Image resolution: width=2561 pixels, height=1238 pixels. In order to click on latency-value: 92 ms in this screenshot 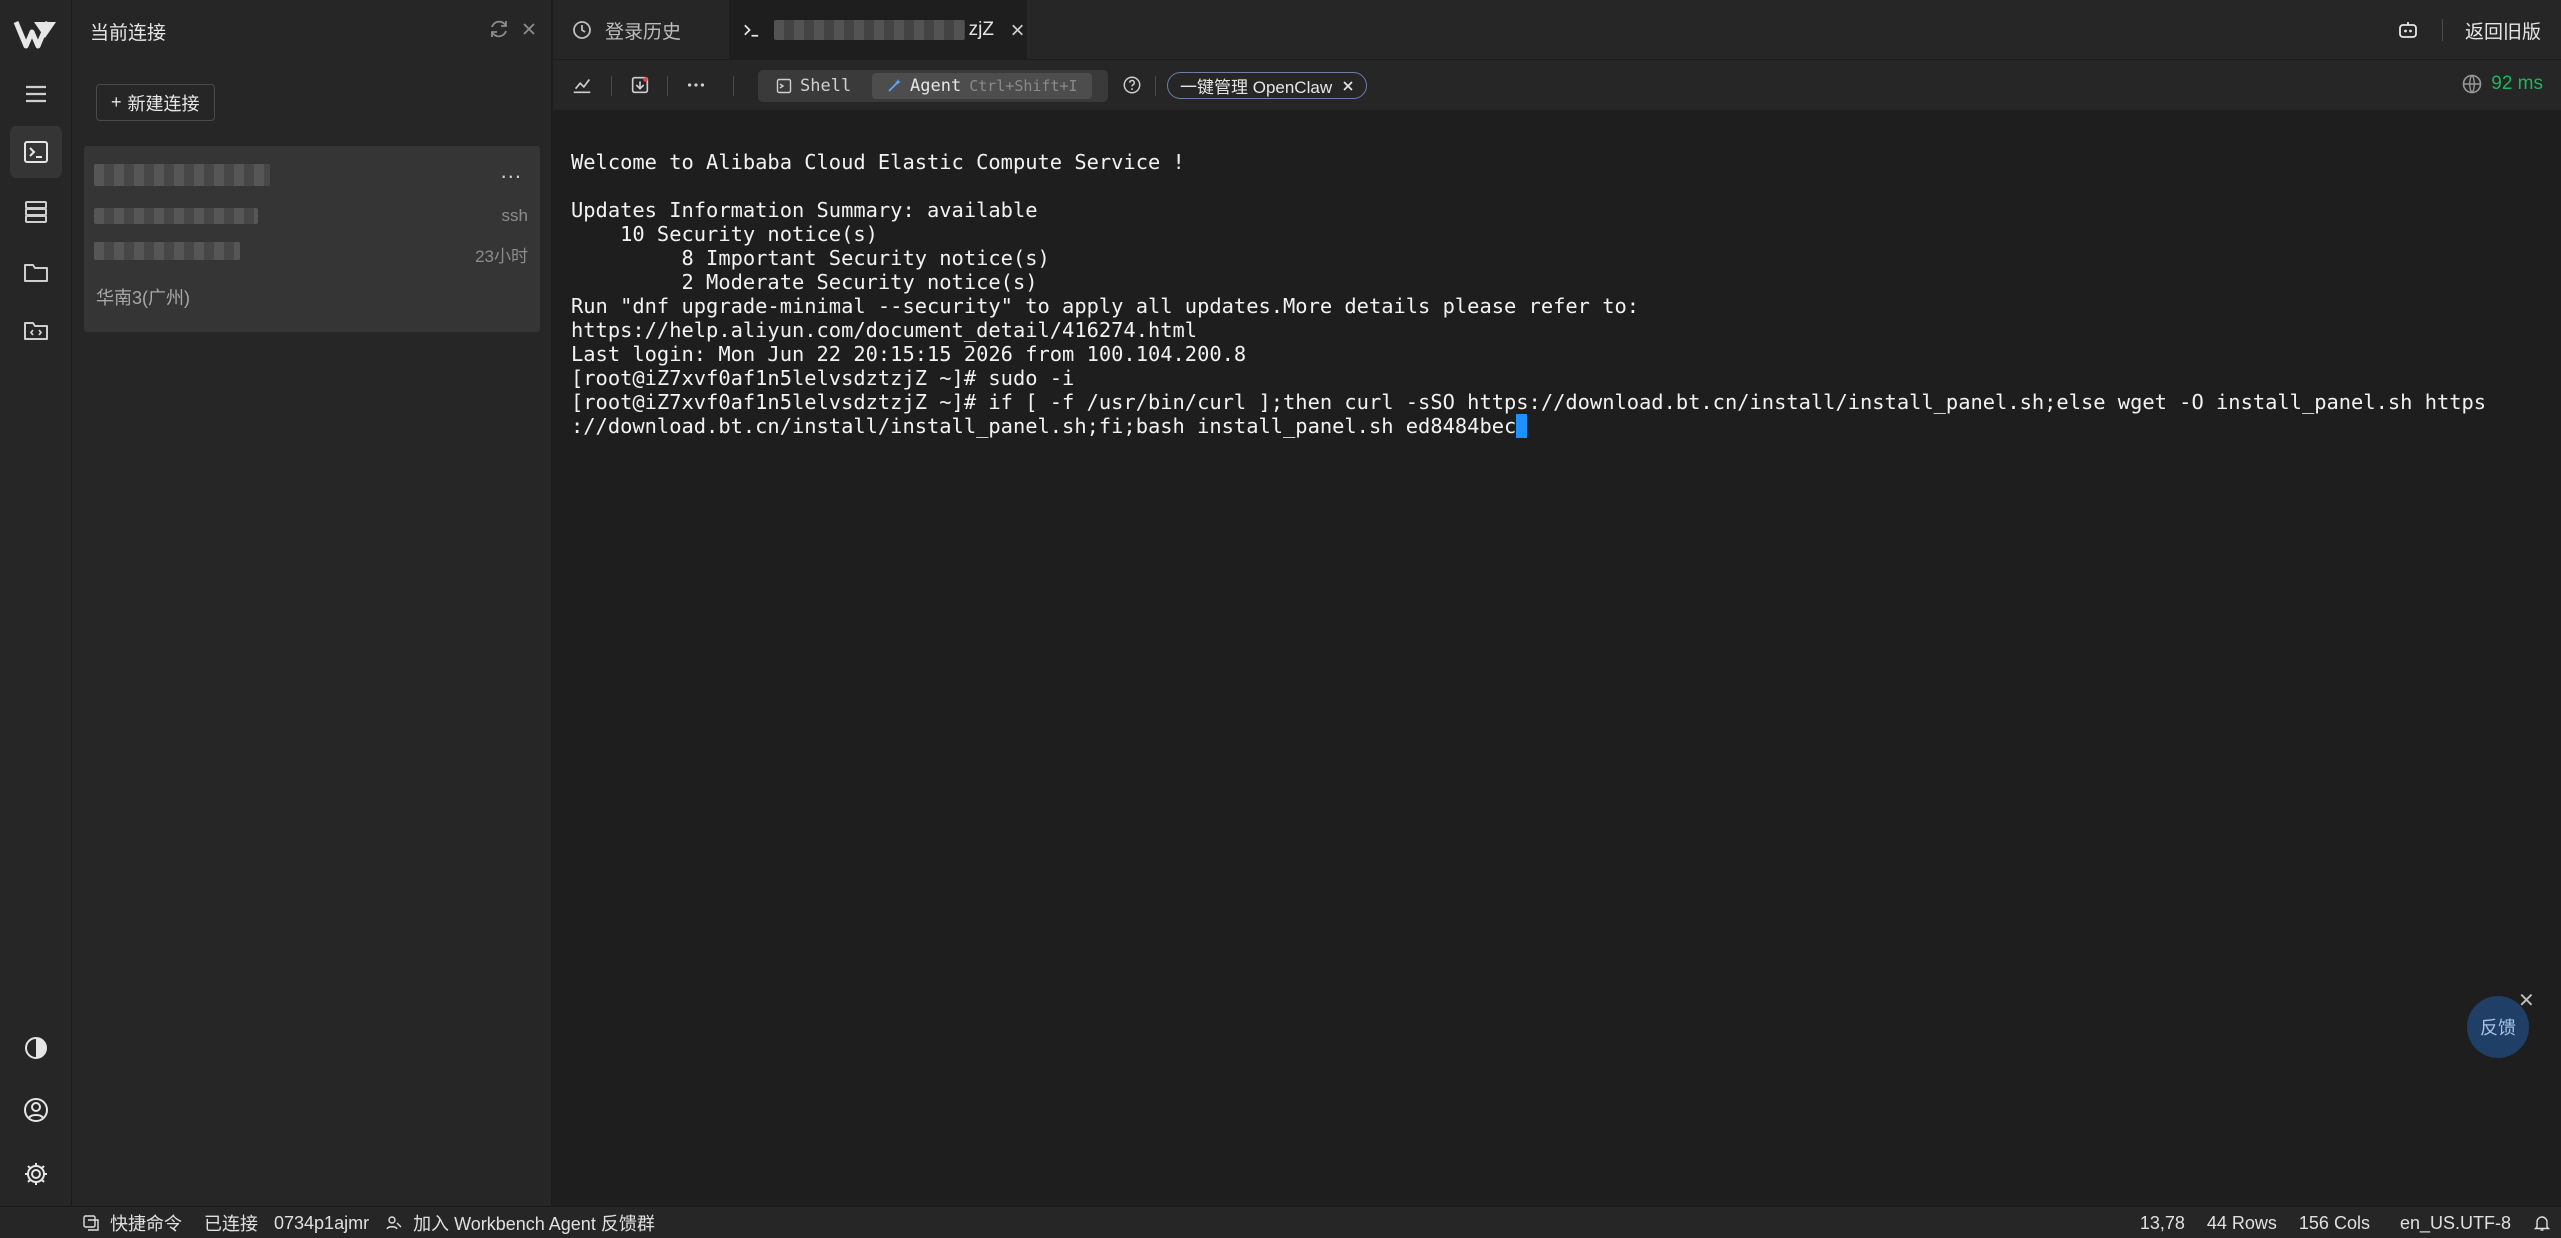, I will do `click(2517, 83)`.